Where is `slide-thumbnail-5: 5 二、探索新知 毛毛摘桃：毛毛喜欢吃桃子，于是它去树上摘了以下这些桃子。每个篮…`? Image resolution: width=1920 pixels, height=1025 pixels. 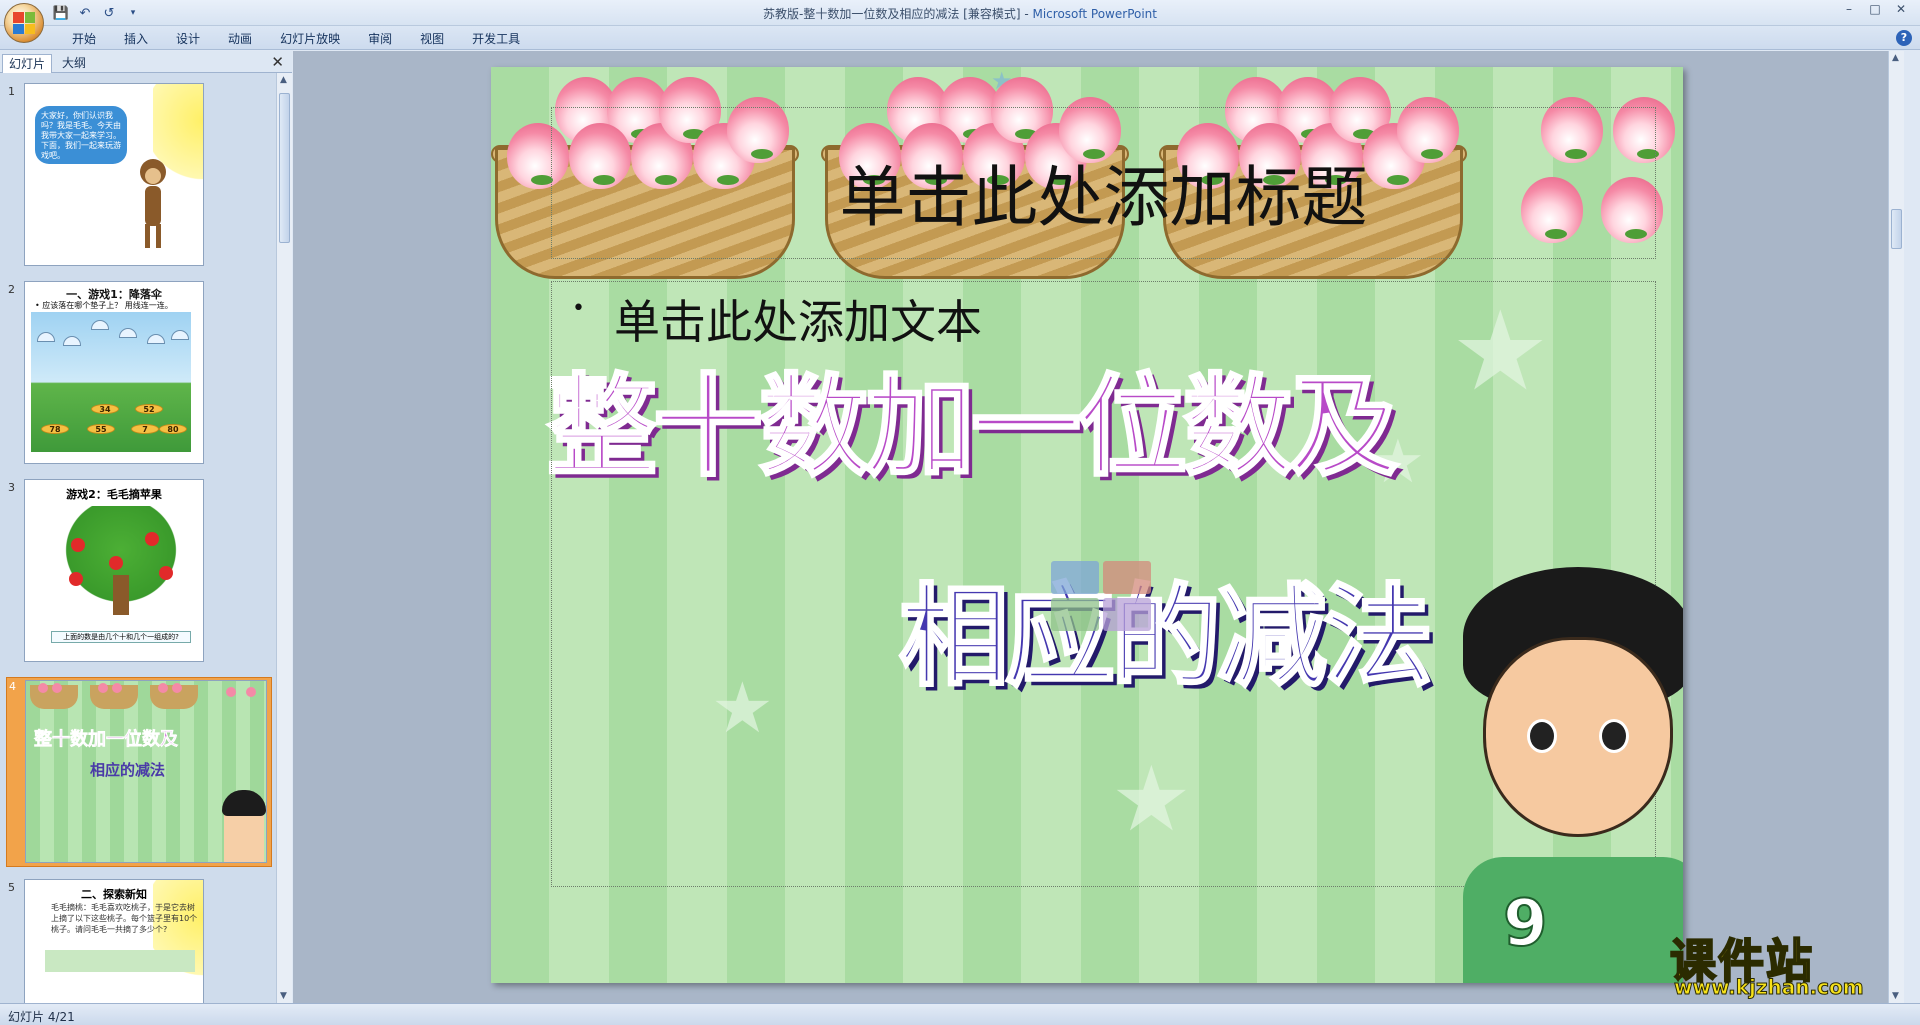 slide-thumbnail-5: 5 二、探索新知 毛毛摘桃：毛毛喜欢吃桃子，于是它去树上摘了以下这些桃子。每个篮… is located at coordinates (139, 941).